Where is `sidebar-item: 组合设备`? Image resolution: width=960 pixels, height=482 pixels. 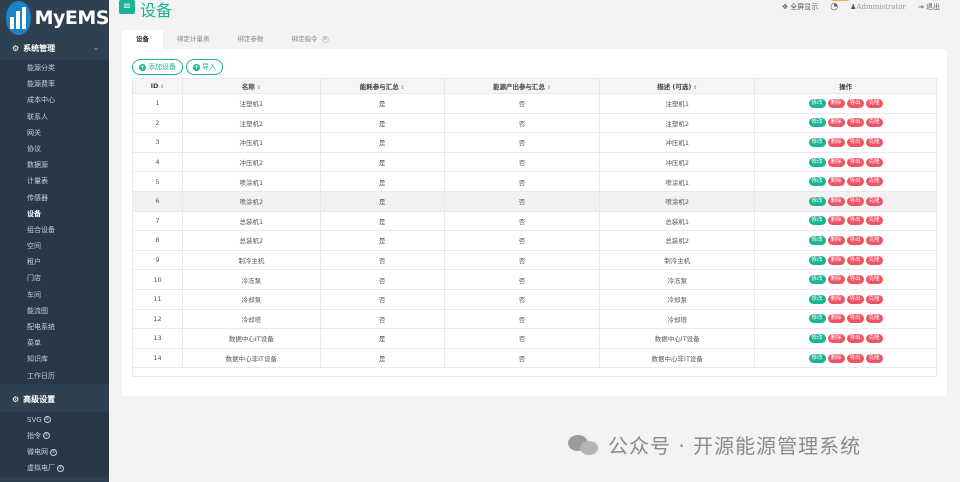 sidebar-item: 组合设备 is located at coordinates (54, 230).